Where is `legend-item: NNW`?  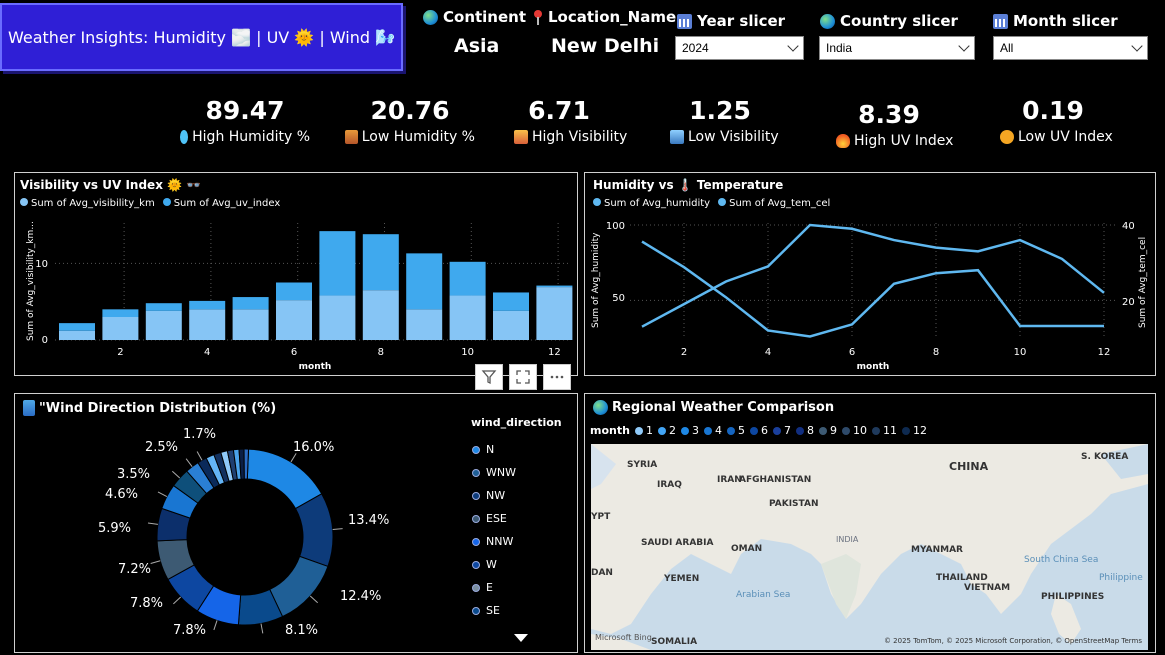
legend-item: NNW is located at coordinates (494, 541).